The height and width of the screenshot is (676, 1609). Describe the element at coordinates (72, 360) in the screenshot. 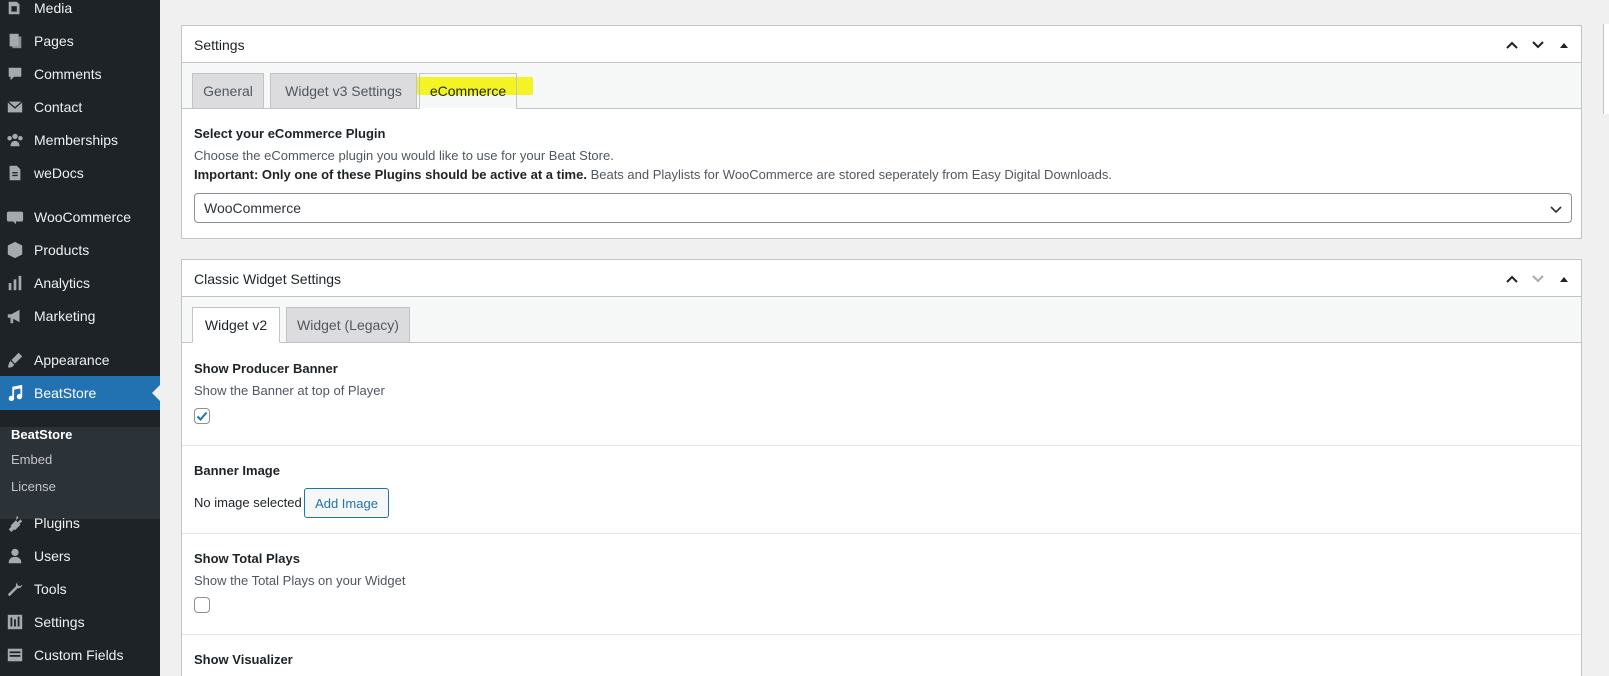

I see `menu-label: Appearance` at that location.